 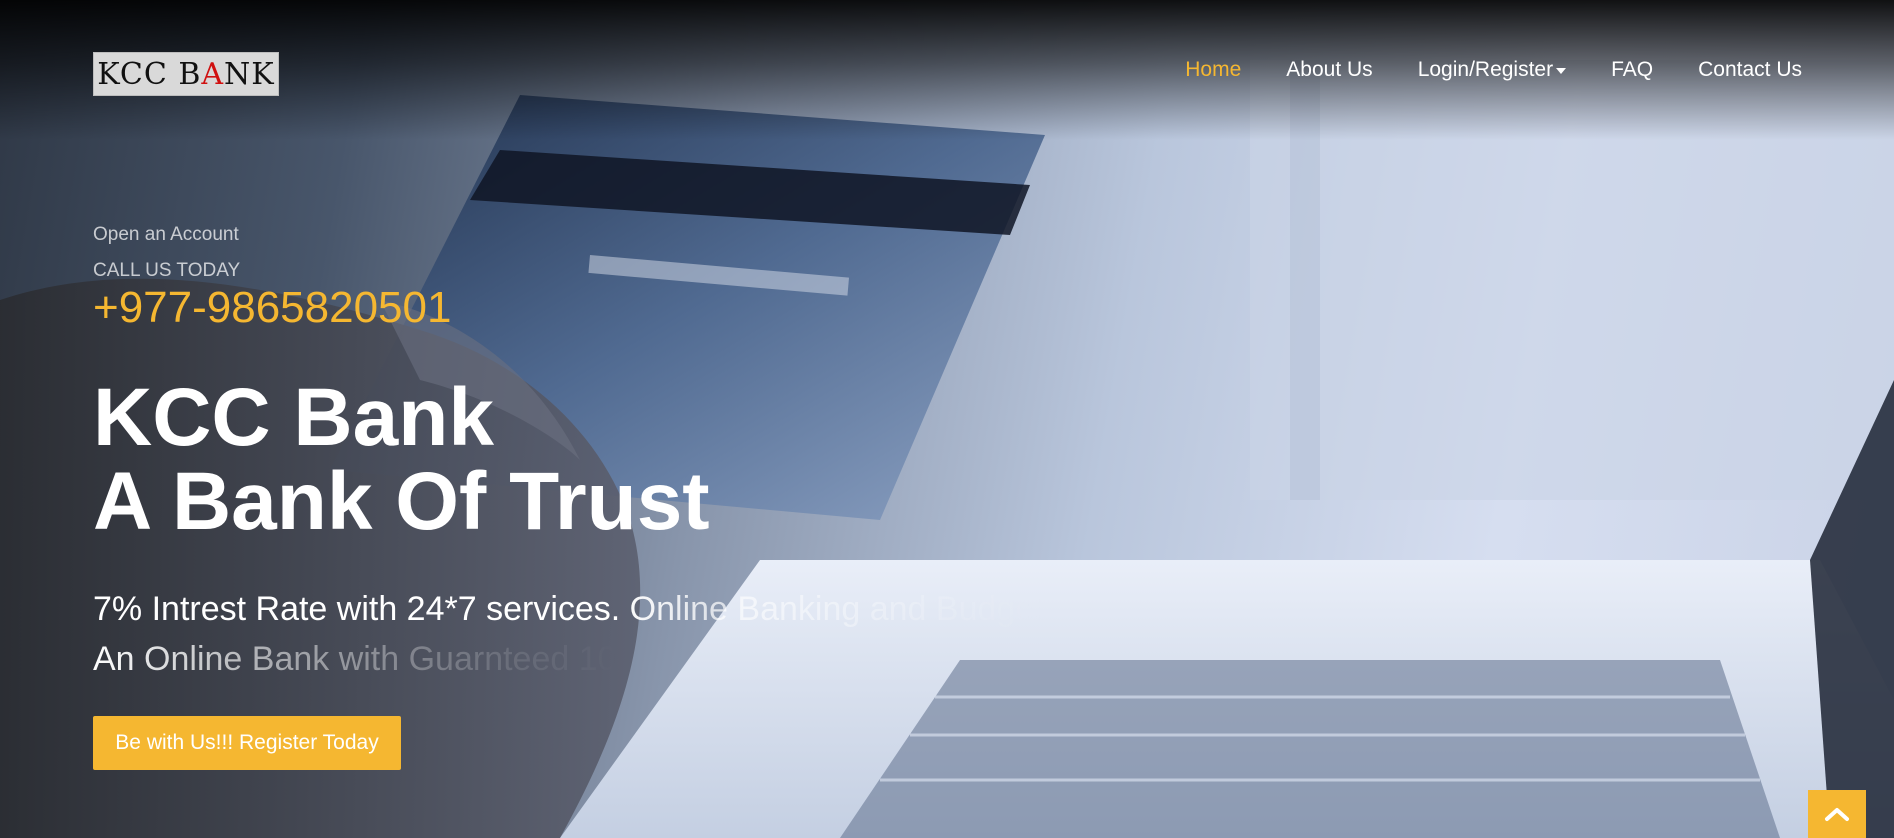 I want to click on nav-login-register-dropdown: Login/Register, so click(x=1492, y=70).